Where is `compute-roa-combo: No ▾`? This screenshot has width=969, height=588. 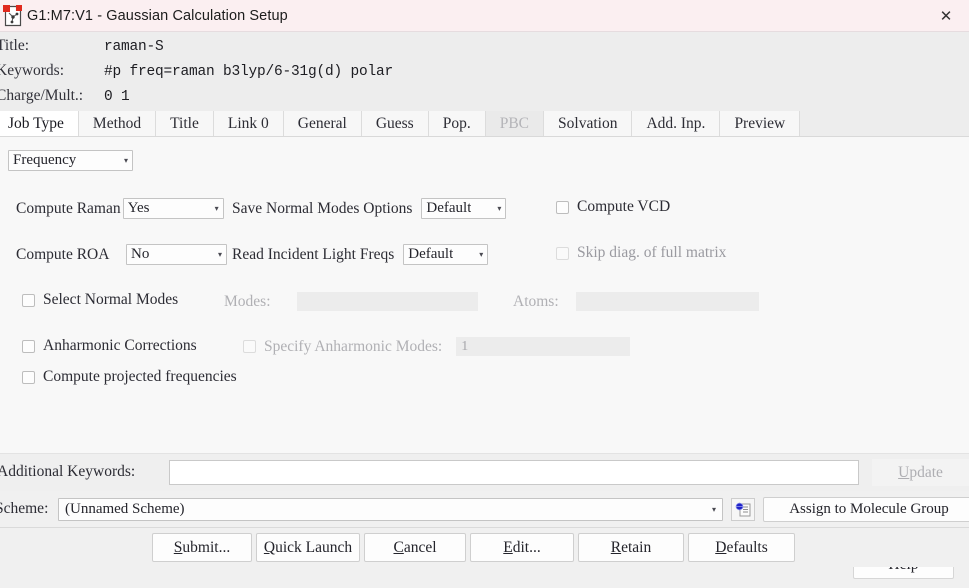 compute-roa-combo: No ▾ is located at coordinates (176, 254).